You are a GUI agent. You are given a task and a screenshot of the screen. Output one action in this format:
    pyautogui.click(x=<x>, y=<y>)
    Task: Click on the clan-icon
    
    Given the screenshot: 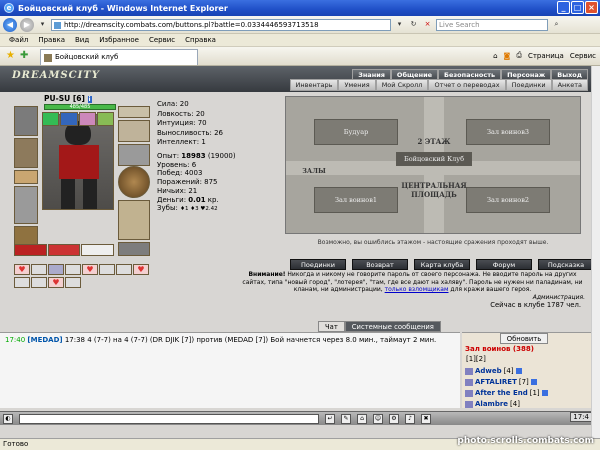 What is the action you would take?
    pyautogui.click(x=469, y=382)
    